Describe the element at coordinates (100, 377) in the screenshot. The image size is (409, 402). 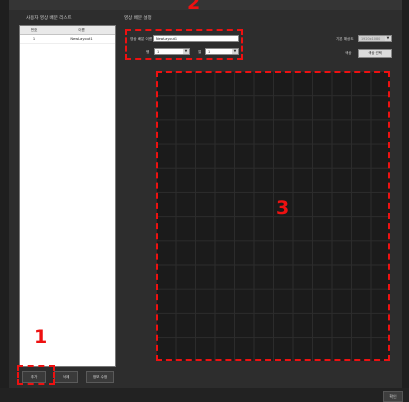
I see `edit-info-button: 정보 수정` at that location.